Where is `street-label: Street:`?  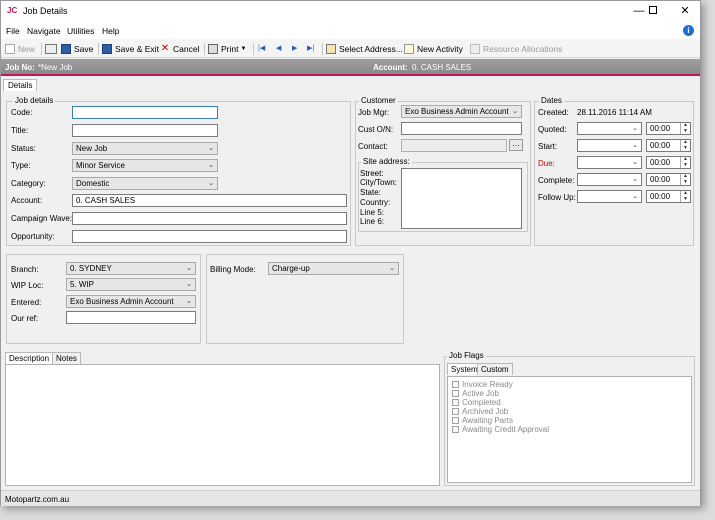 street-label: Street: is located at coordinates (372, 173).